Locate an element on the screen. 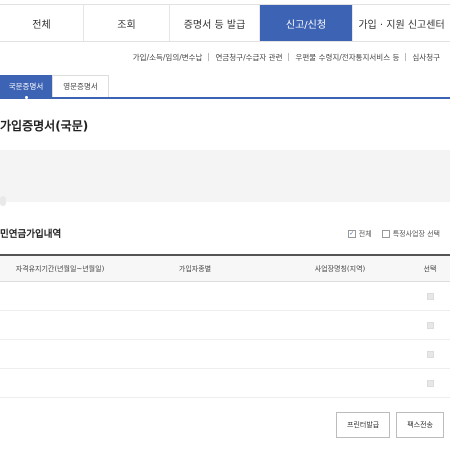 The image size is (450, 450). tab-english-certificate-label: 영문증명서 is located at coordinates (80, 86).